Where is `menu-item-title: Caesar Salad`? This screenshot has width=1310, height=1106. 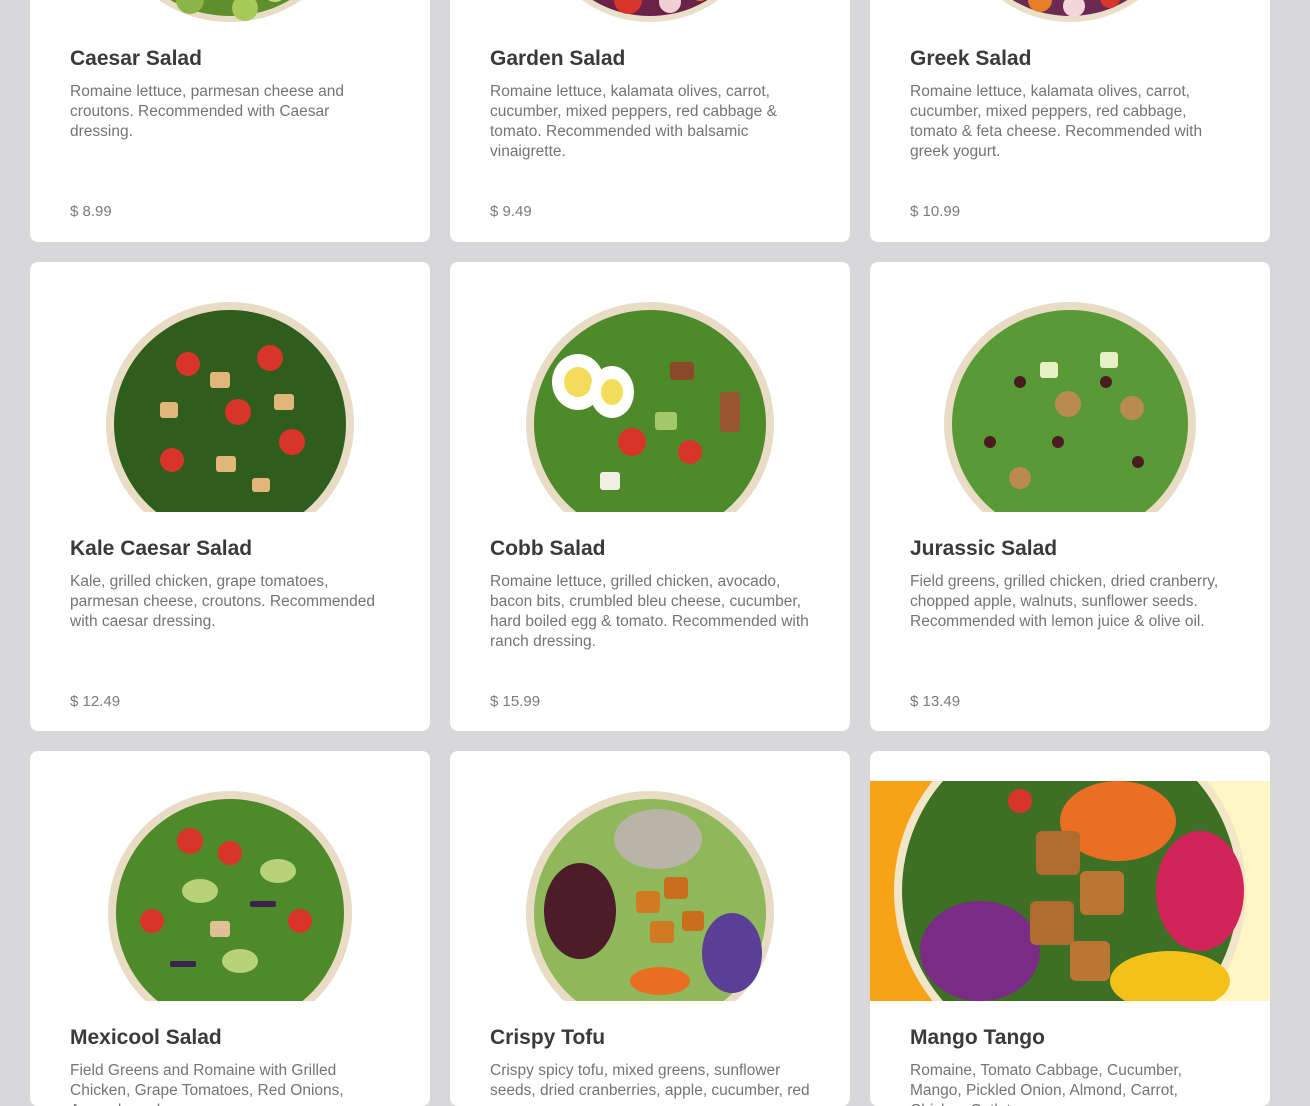 menu-item-title: Caesar Salad is located at coordinates (136, 58).